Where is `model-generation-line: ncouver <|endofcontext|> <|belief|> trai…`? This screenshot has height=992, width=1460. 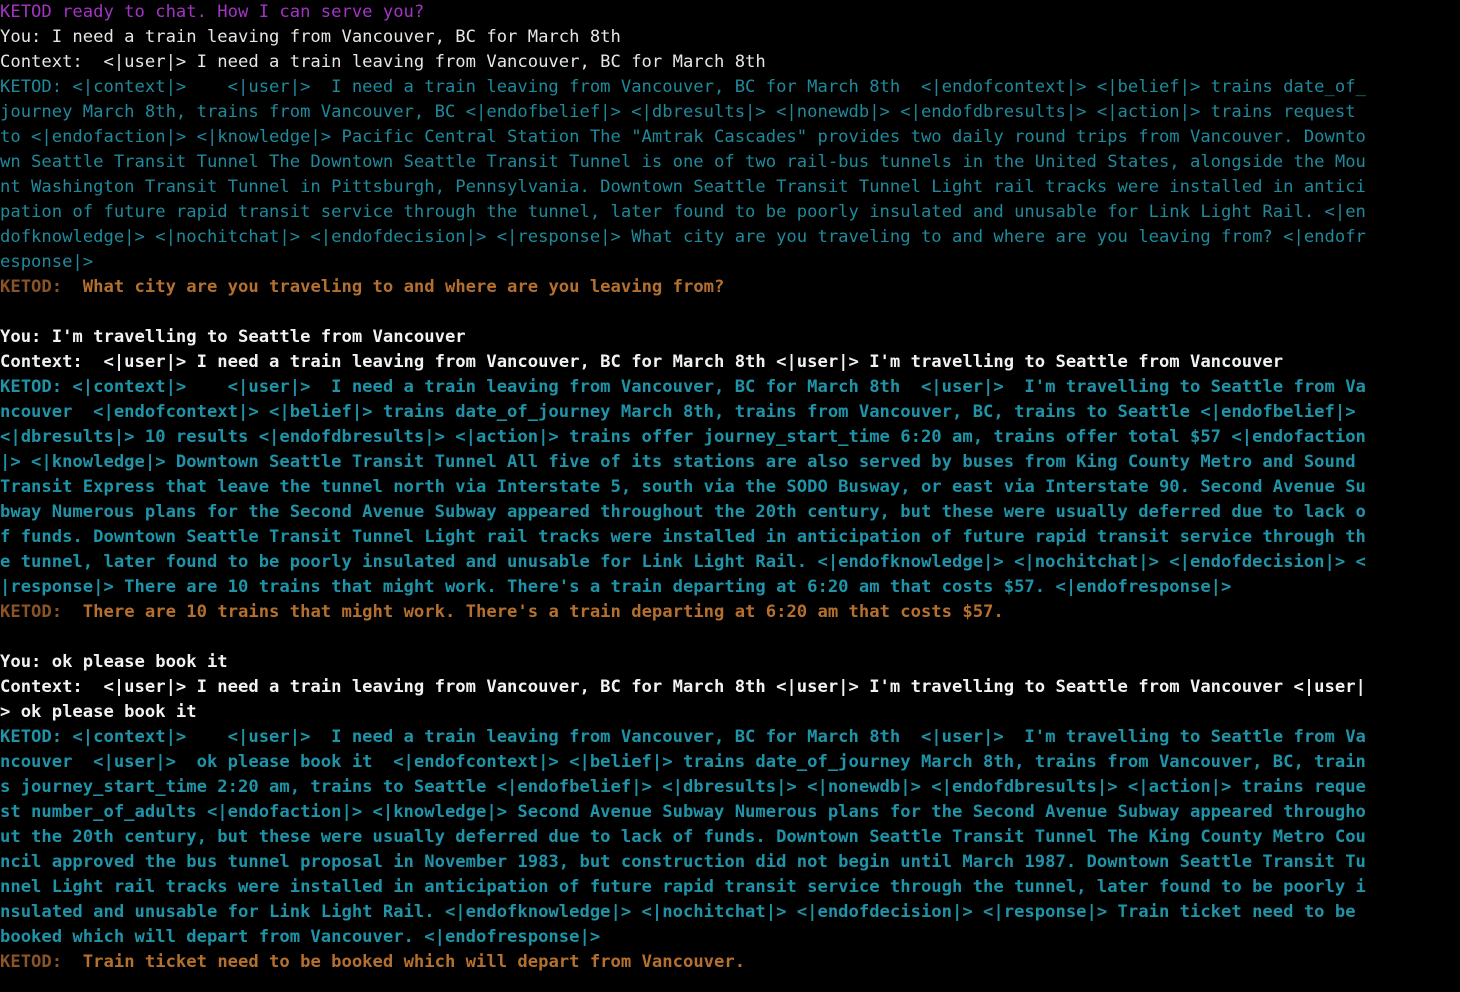 model-generation-line: ncouver <|endofcontext|> <|belief|> trai… is located at coordinates (678, 412).